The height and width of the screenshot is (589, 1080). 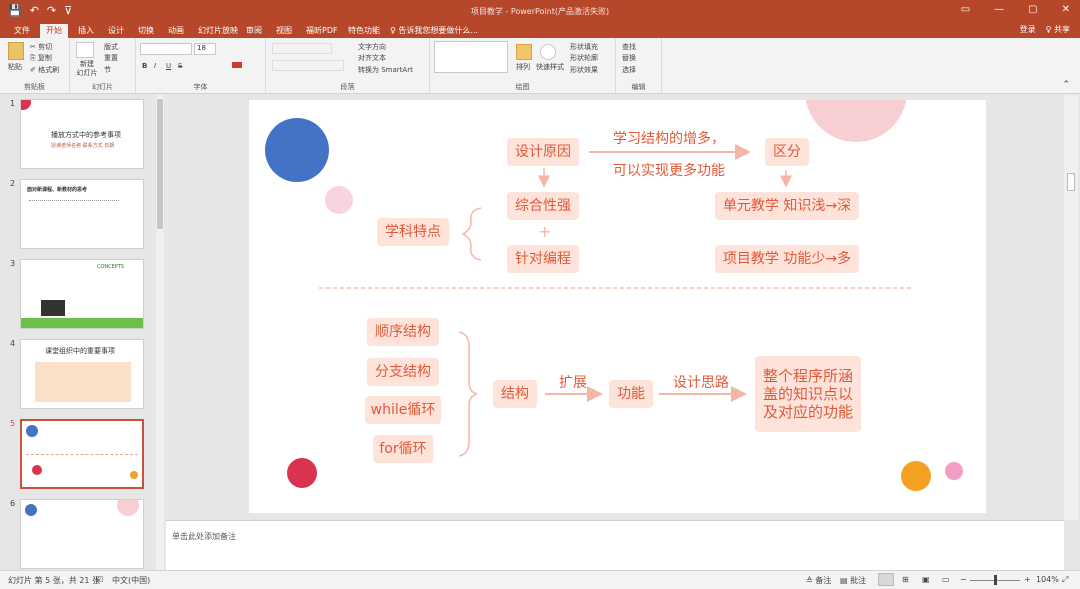 What do you see at coordinates (403, 372) in the screenshot?
I see `structure-item-branch: 分支结构` at bounding box center [403, 372].